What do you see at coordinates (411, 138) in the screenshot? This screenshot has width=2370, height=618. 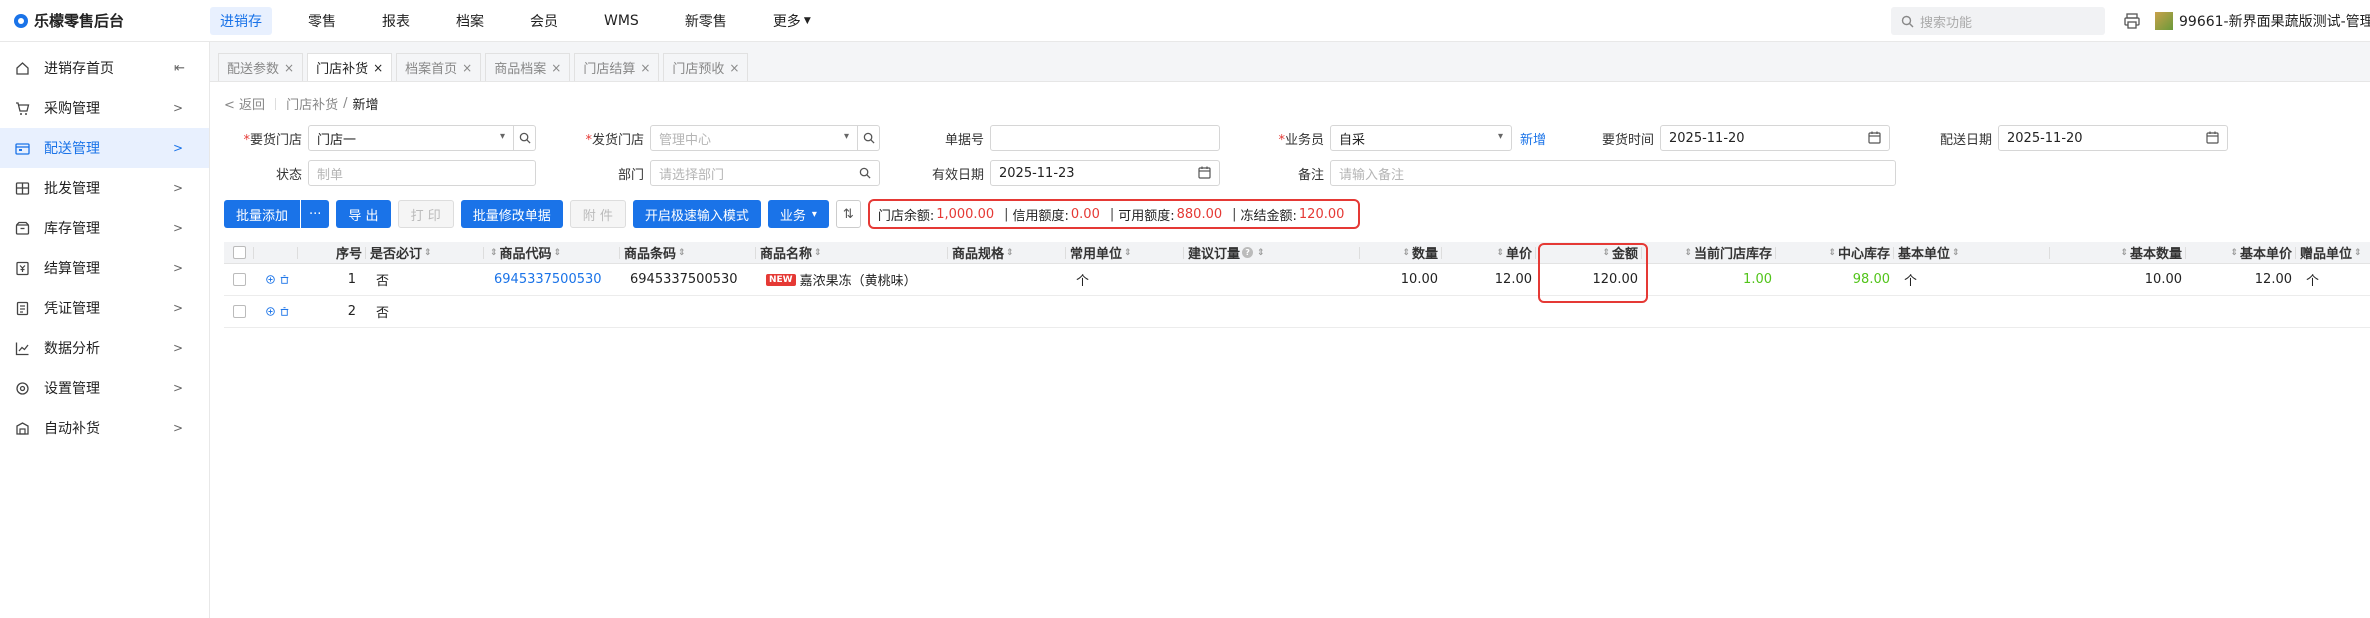 I see `req-store-select: 门店一 ▾` at bounding box center [411, 138].